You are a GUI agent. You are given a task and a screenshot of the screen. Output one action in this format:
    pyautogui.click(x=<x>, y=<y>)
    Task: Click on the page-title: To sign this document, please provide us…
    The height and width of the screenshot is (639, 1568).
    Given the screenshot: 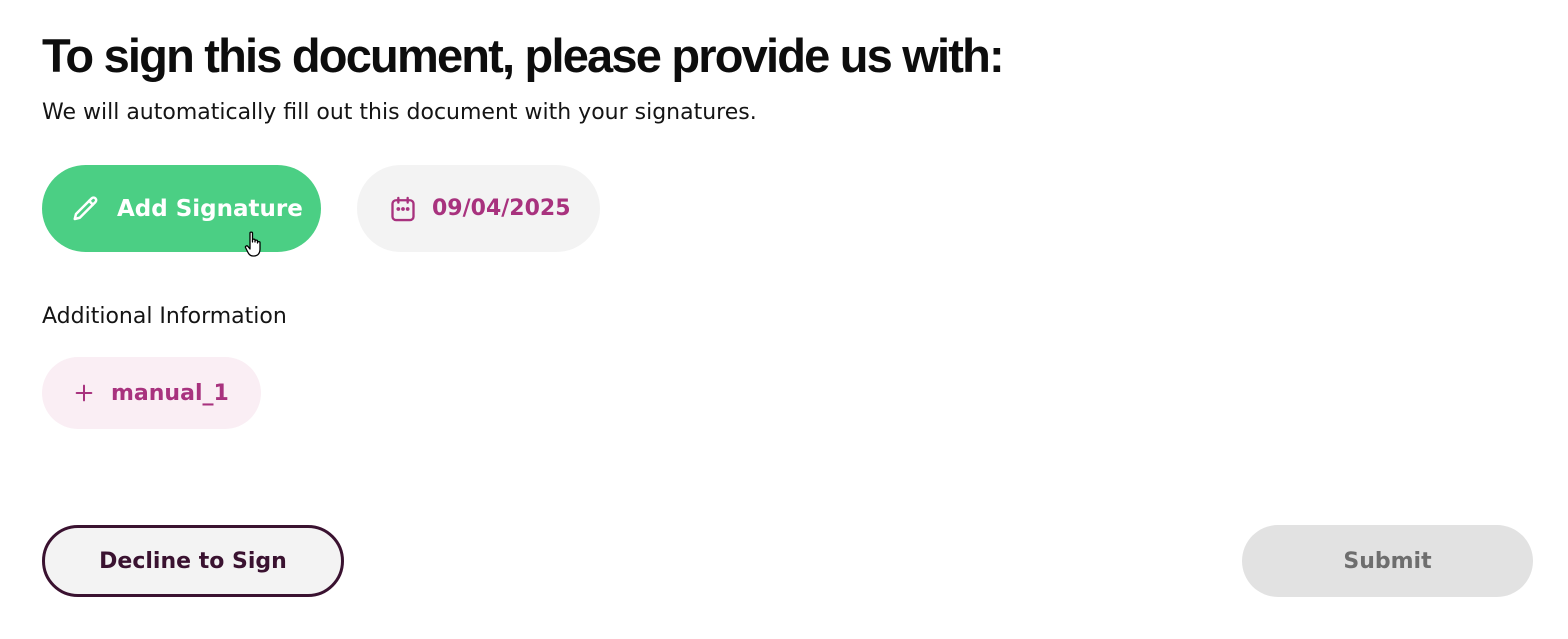 What is the action you would take?
    pyautogui.click(x=523, y=55)
    